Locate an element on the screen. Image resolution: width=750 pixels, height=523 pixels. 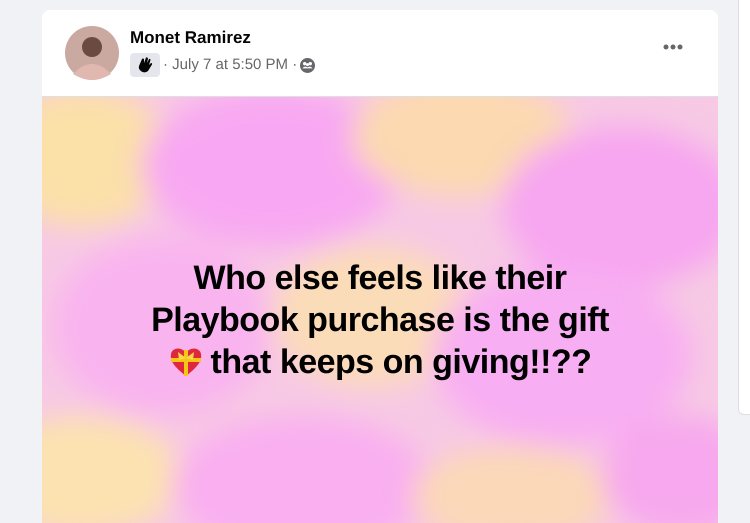
author-name: Monet Ramirez is located at coordinates (223, 38).